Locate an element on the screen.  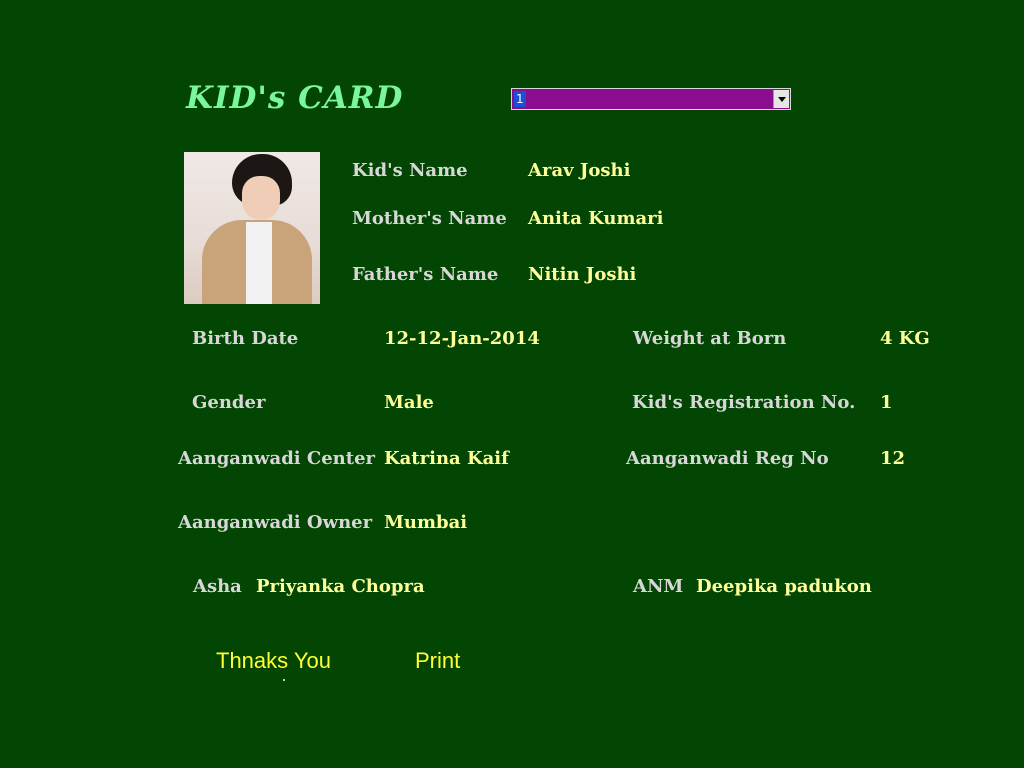
page-title: KID's CARD is located at coordinates (295, 98).